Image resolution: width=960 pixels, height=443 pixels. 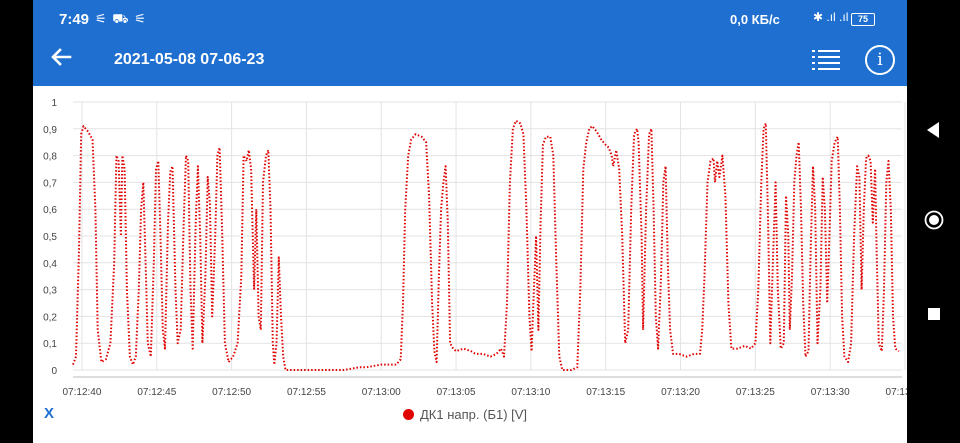 I want to click on info-button: i, so click(x=880, y=60).